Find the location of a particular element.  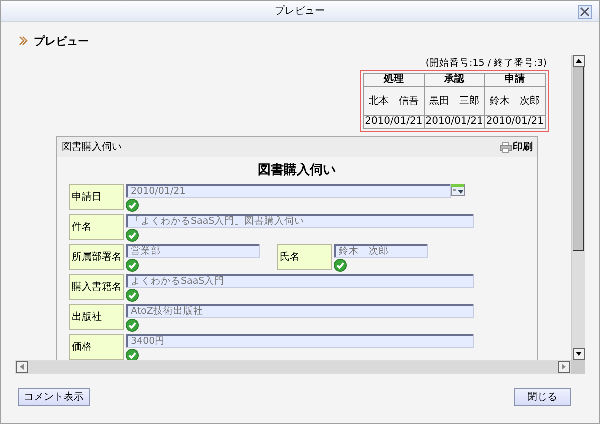

right-arrow-icon is located at coordinates (564, 367).